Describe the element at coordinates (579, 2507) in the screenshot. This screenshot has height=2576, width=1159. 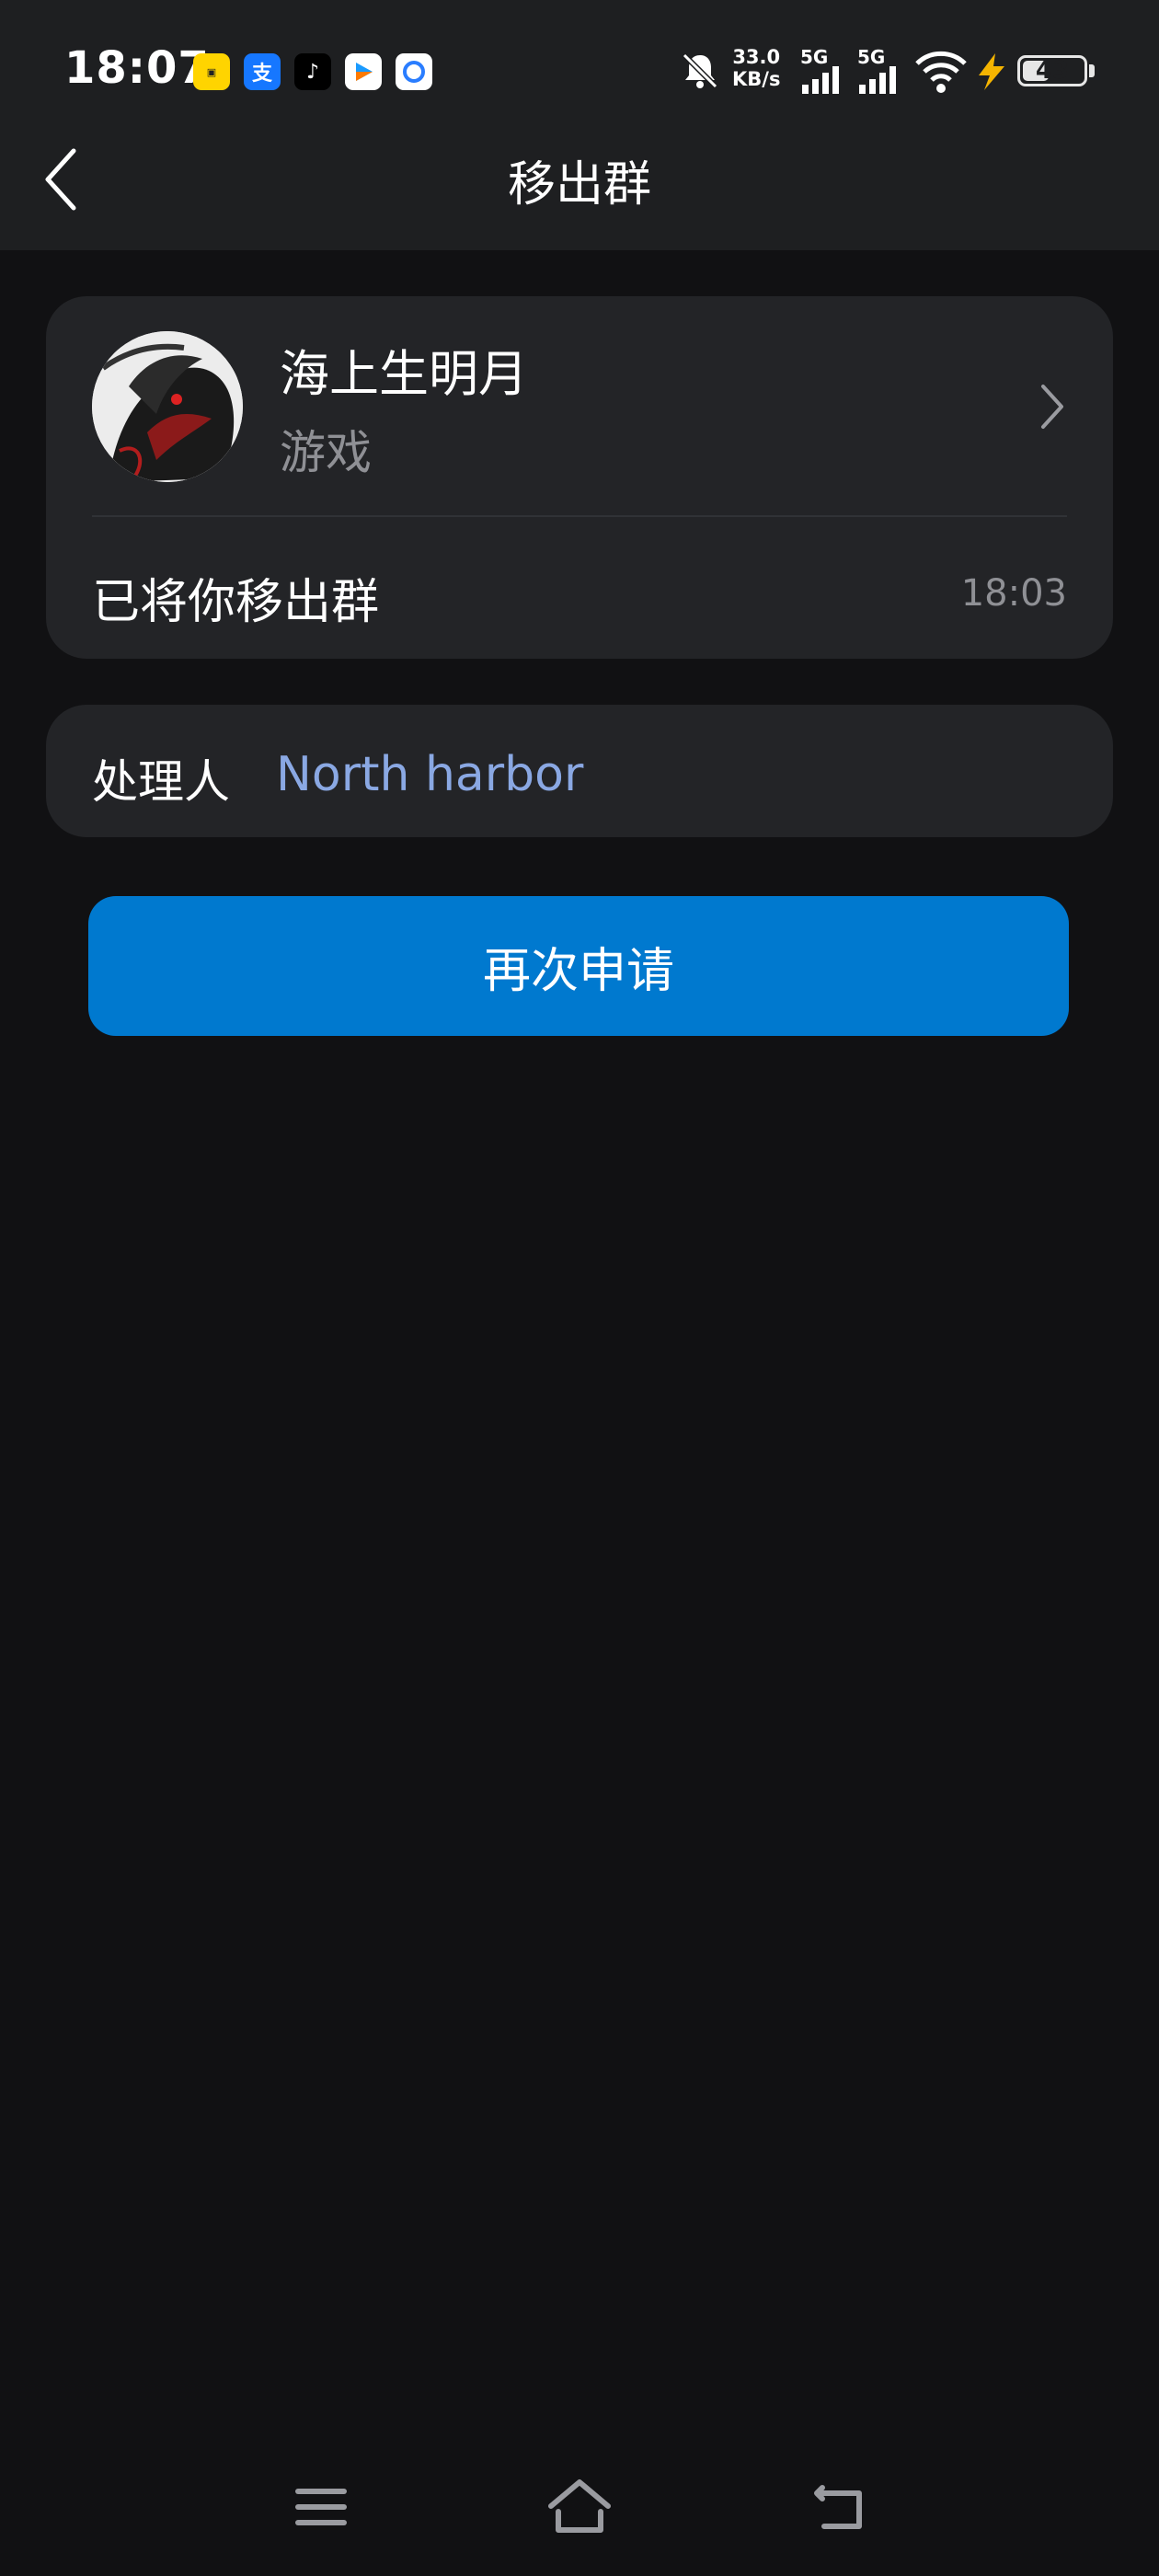
I see `home-icon` at that location.